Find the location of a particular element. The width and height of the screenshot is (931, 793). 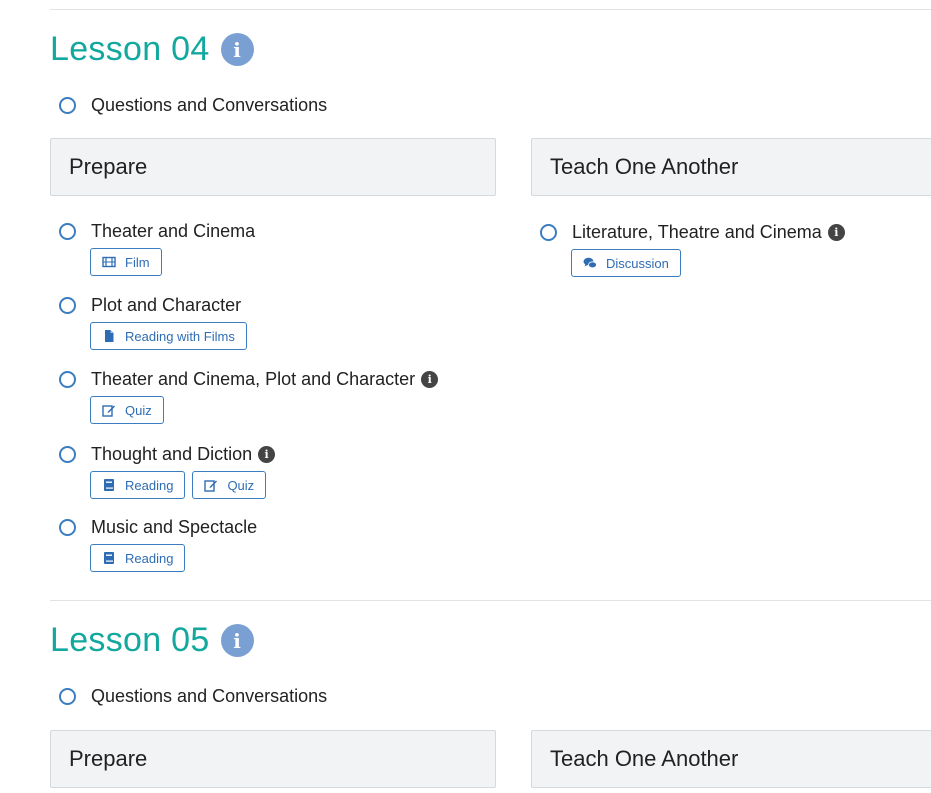

item-chips: Quiz is located at coordinates (127, 410).